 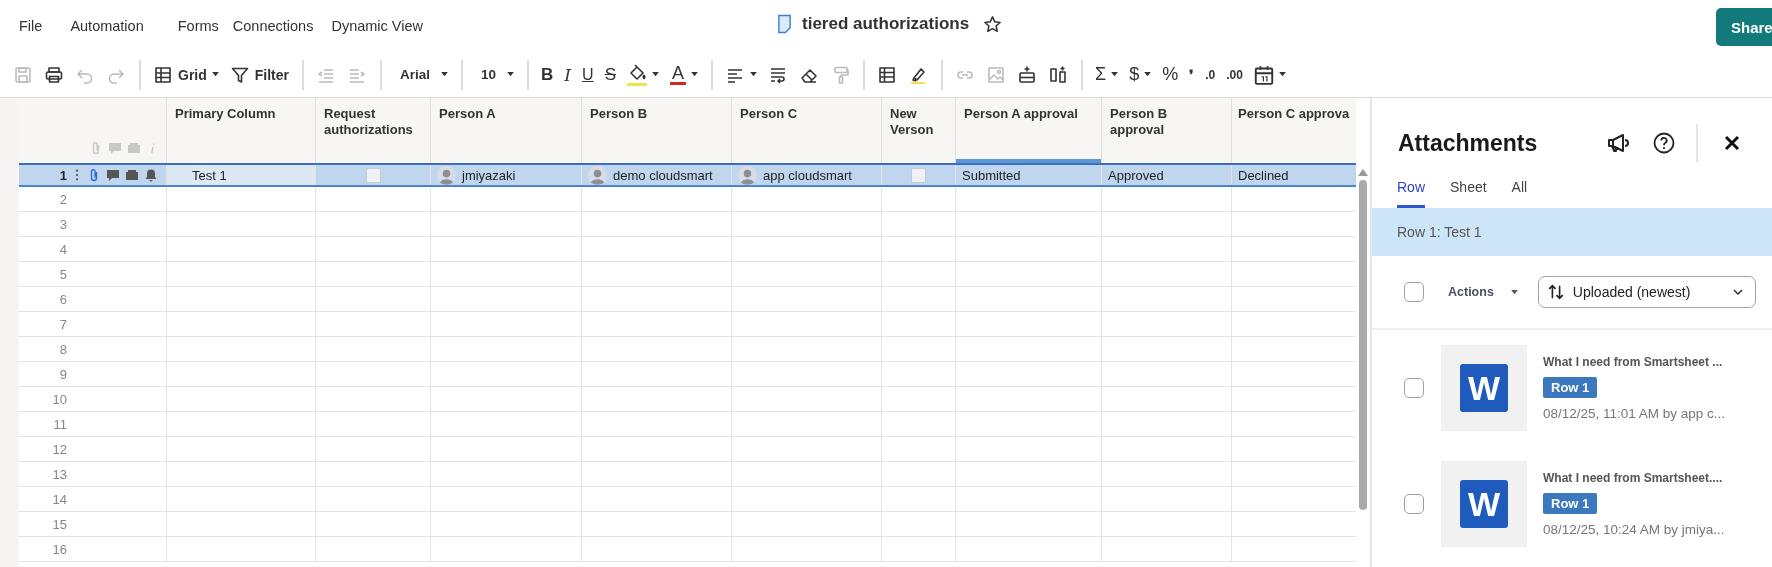 I want to click on table-cell: Test 1, so click(x=209, y=175).